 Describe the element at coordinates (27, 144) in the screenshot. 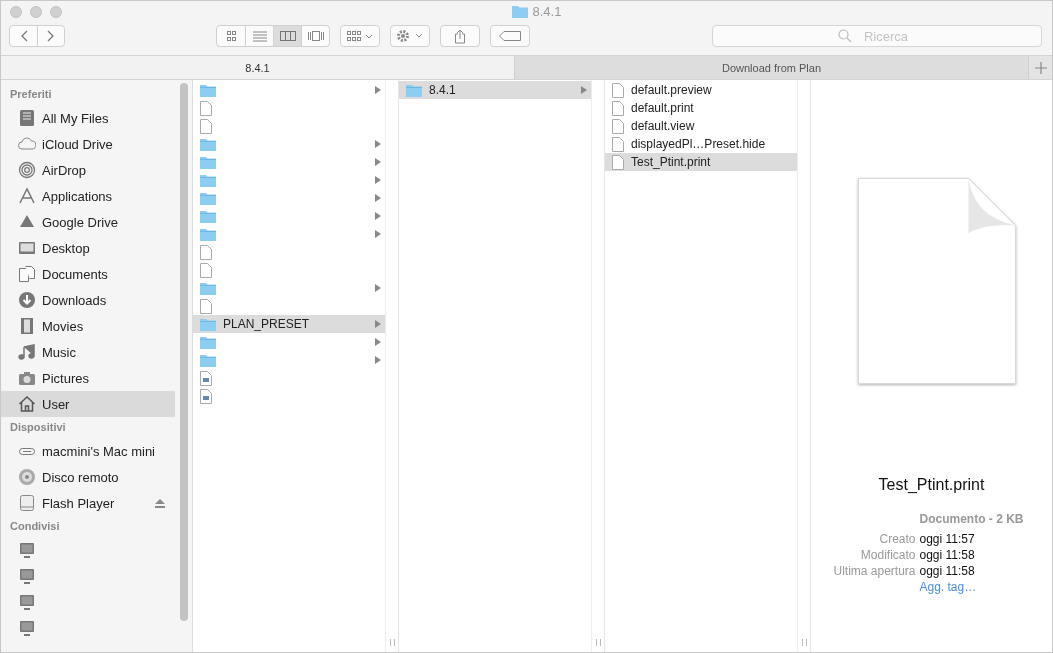

I see `cloud-icon` at that location.